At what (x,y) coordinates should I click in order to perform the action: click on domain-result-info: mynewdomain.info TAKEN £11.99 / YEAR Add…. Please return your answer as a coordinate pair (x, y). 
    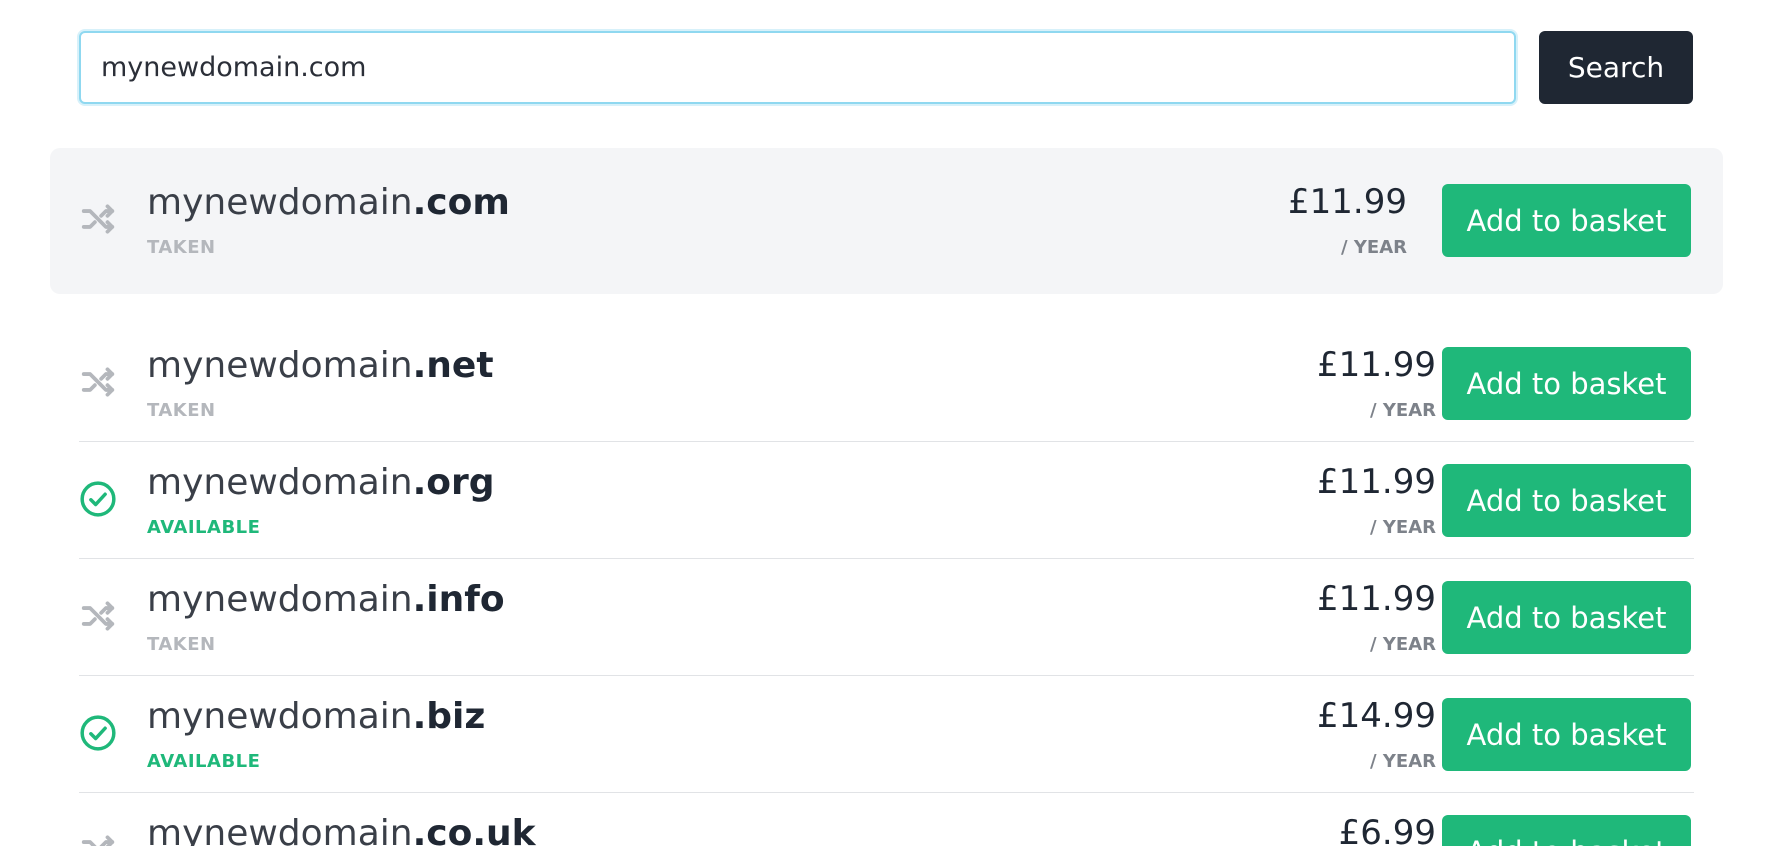
    Looking at the image, I should click on (886, 617).